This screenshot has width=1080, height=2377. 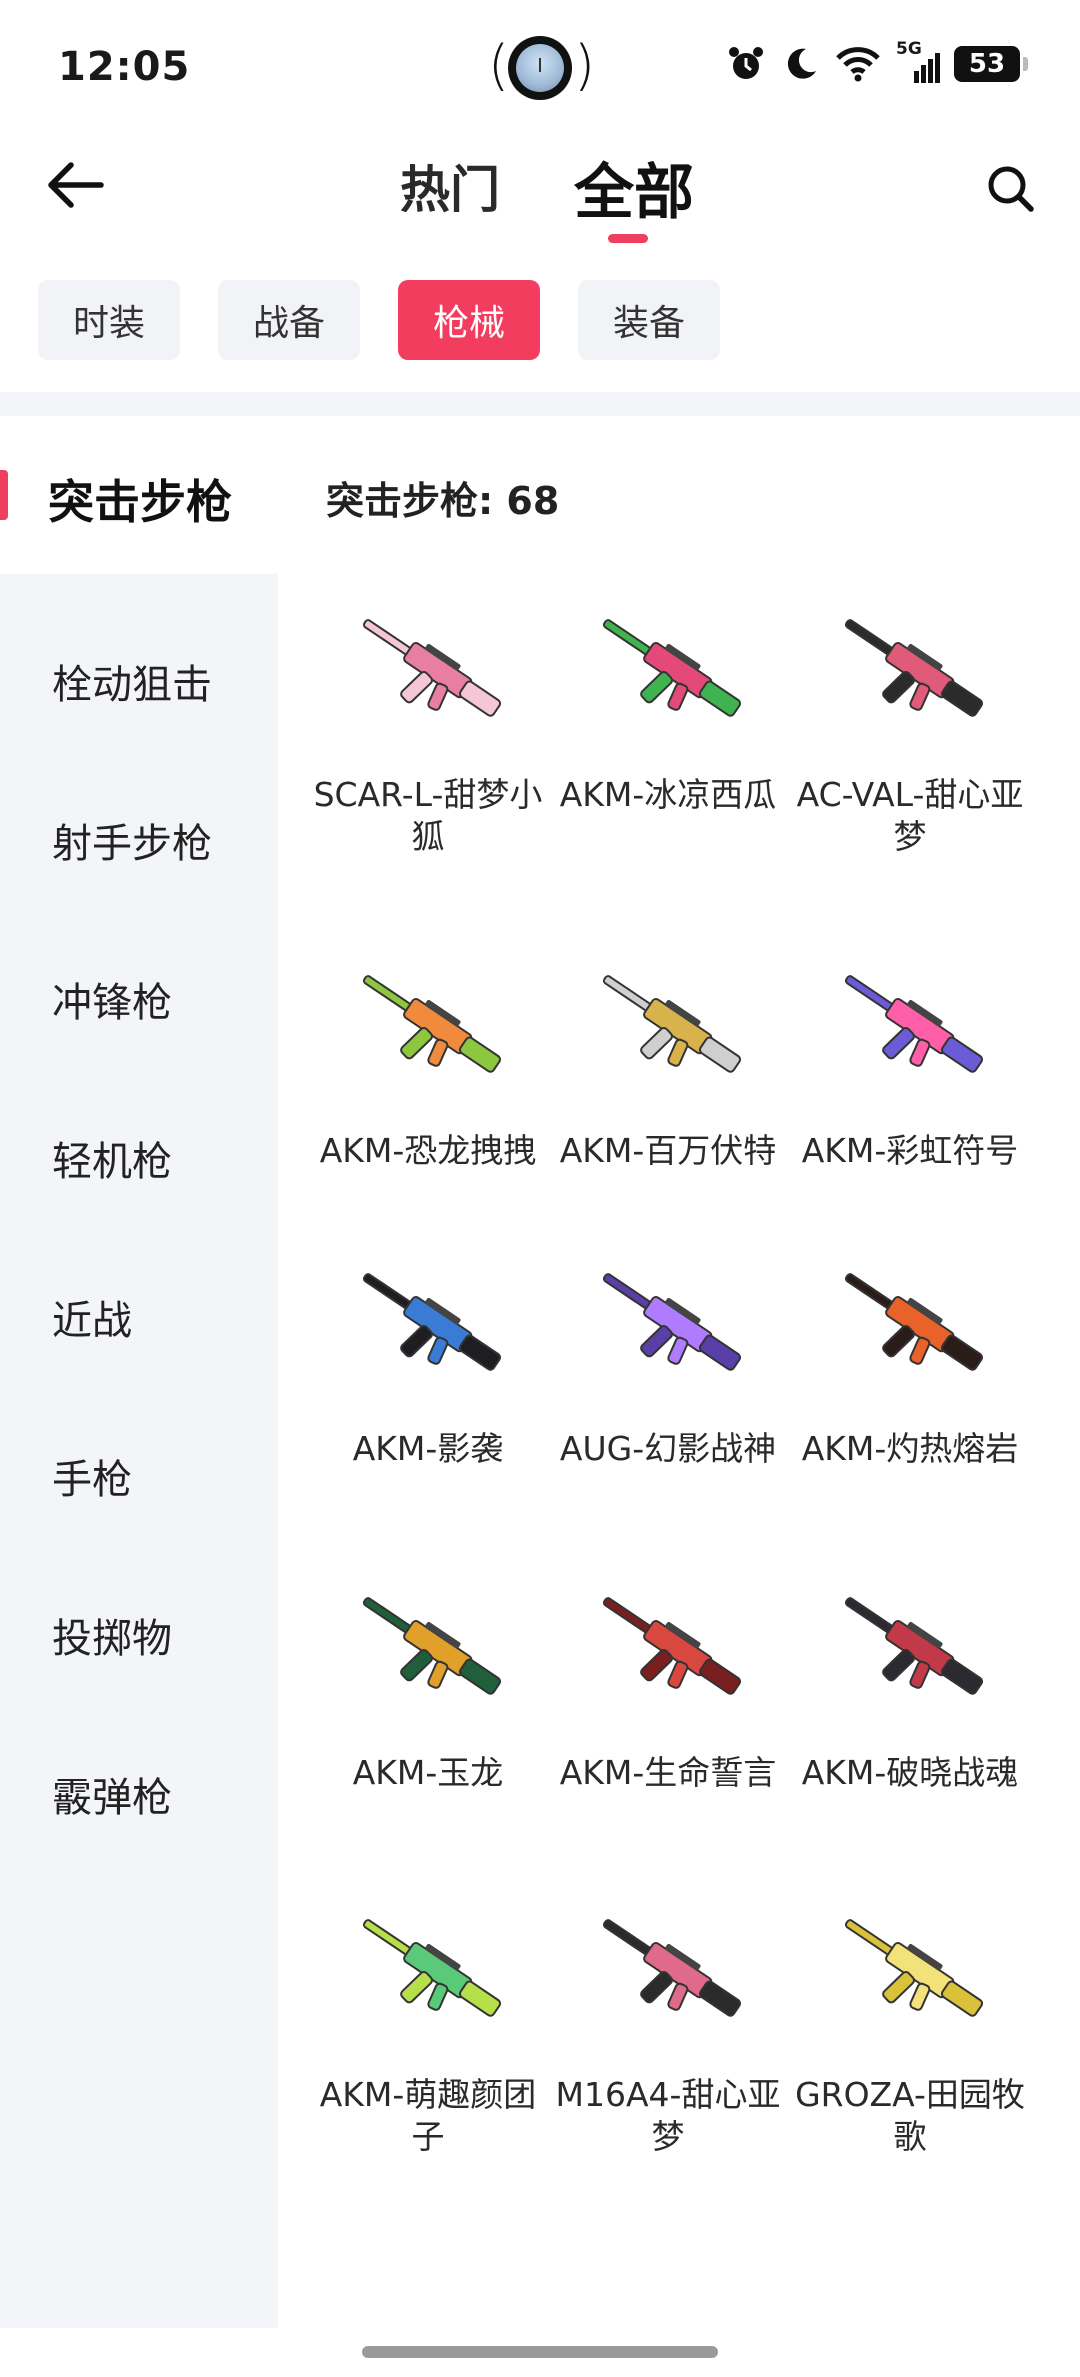 I want to click on sidebar-item-shotgun: 霰弹枪, so click(x=112, y=1794).